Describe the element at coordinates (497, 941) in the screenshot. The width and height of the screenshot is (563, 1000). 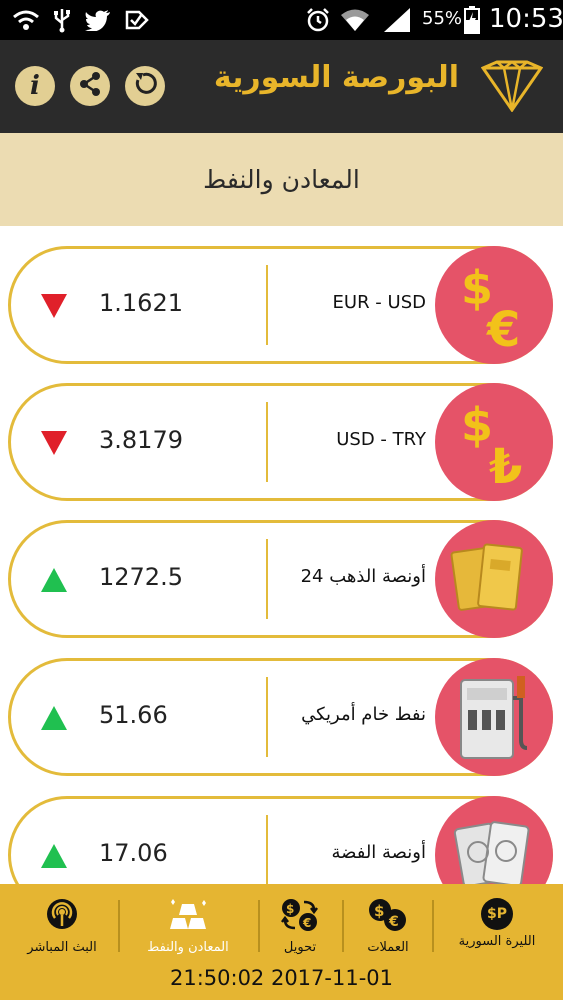
I see `nav-label: الليرة السورية` at that location.